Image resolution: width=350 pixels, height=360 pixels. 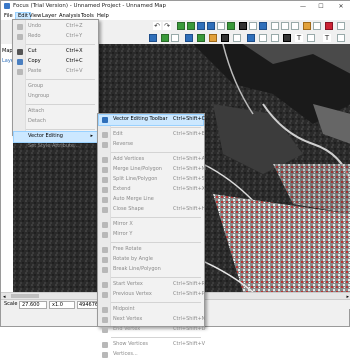 What do you see at coordinates (105, 330) in the screenshot?
I see `end-vertex-icon` at bounding box center [105, 330].